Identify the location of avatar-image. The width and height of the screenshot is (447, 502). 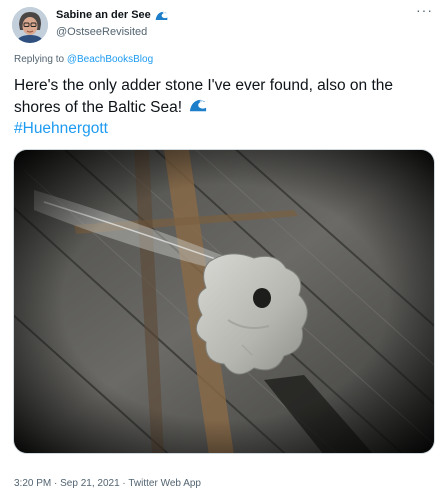
(30, 25).